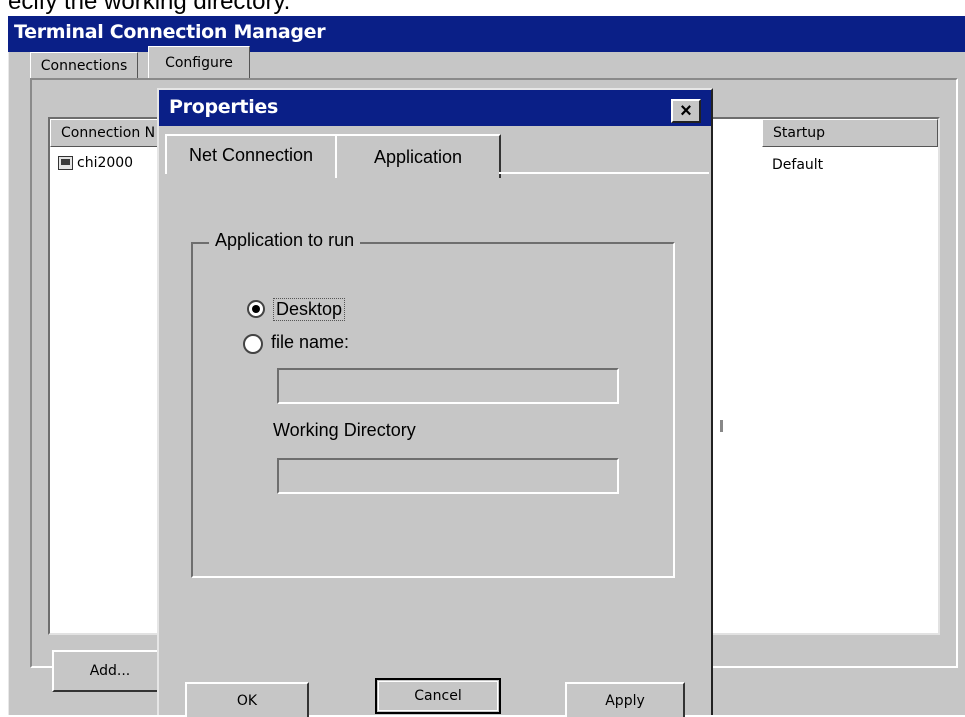  Describe the element at coordinates (65, 163) in the screenshot. I see `computer-icon` at that location.